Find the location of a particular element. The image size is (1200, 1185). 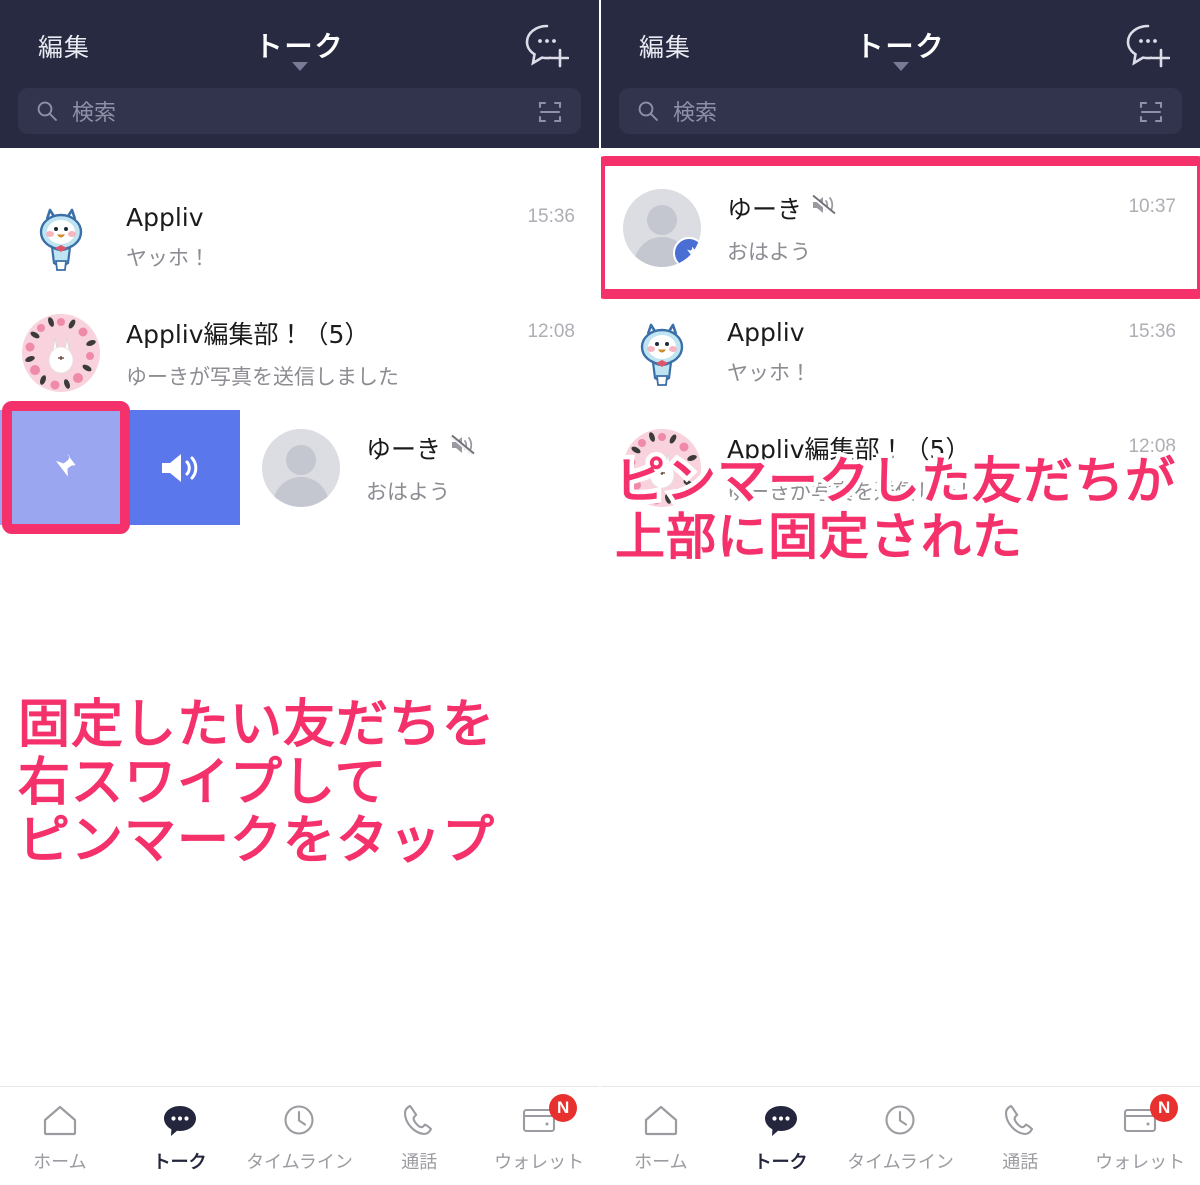

swipe-action-group is located at coordinates (120, 467).